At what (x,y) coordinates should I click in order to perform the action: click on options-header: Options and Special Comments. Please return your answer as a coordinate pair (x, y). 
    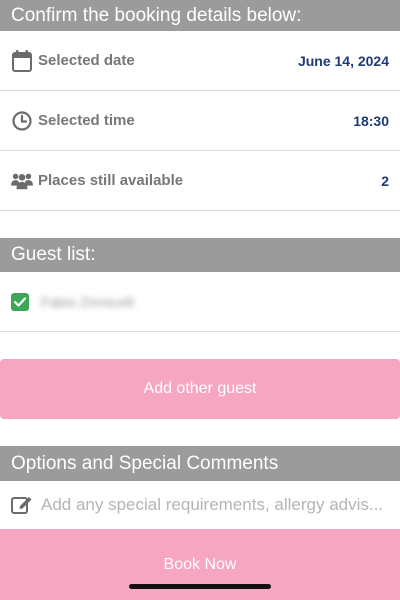
    Looking at the image, I should click on (200, 463).